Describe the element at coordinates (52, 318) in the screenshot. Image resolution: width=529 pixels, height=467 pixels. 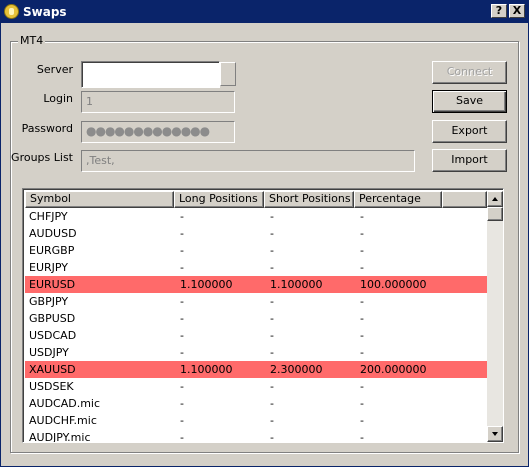
I see `symbol-cell: GBPUSD` at that location.